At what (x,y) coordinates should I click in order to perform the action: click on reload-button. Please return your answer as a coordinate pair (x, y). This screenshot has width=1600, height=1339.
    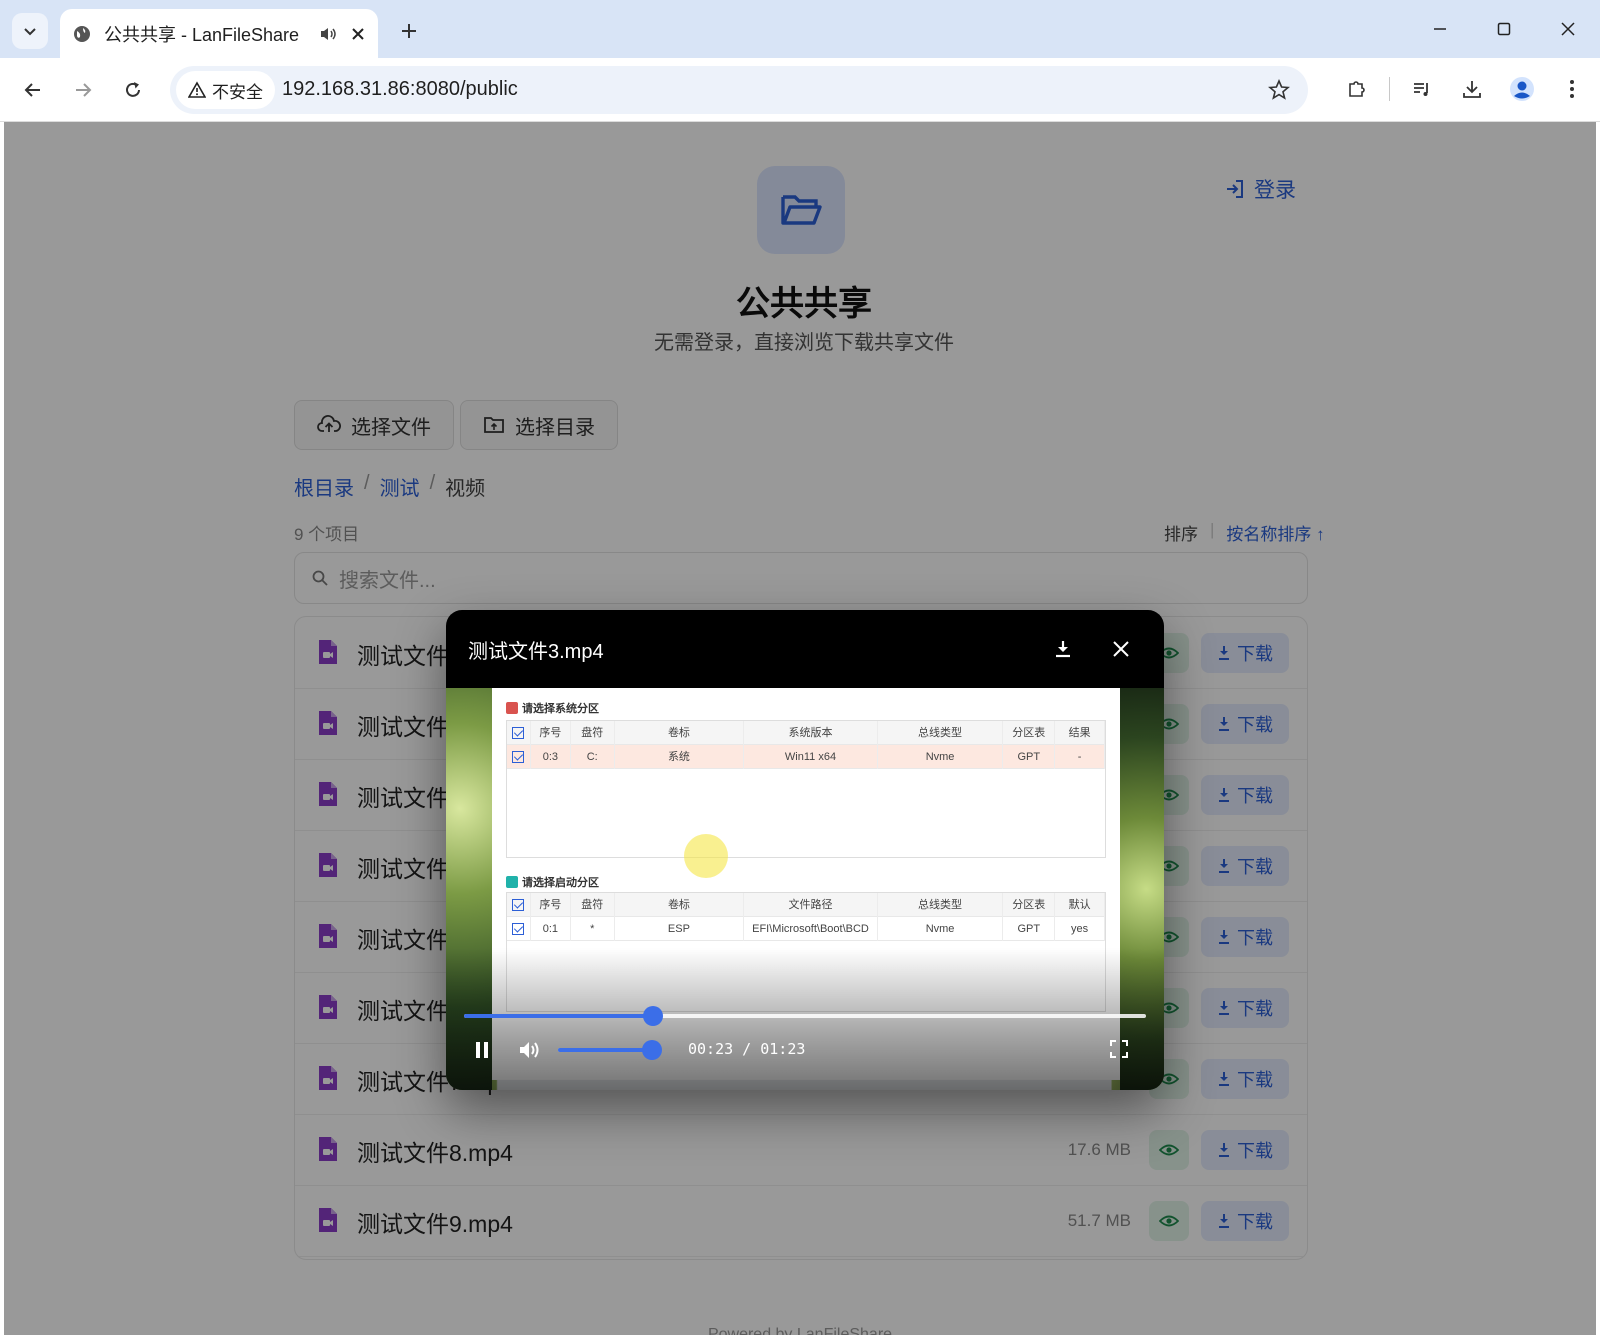
    Looking at the image, I should click on (133, 90).